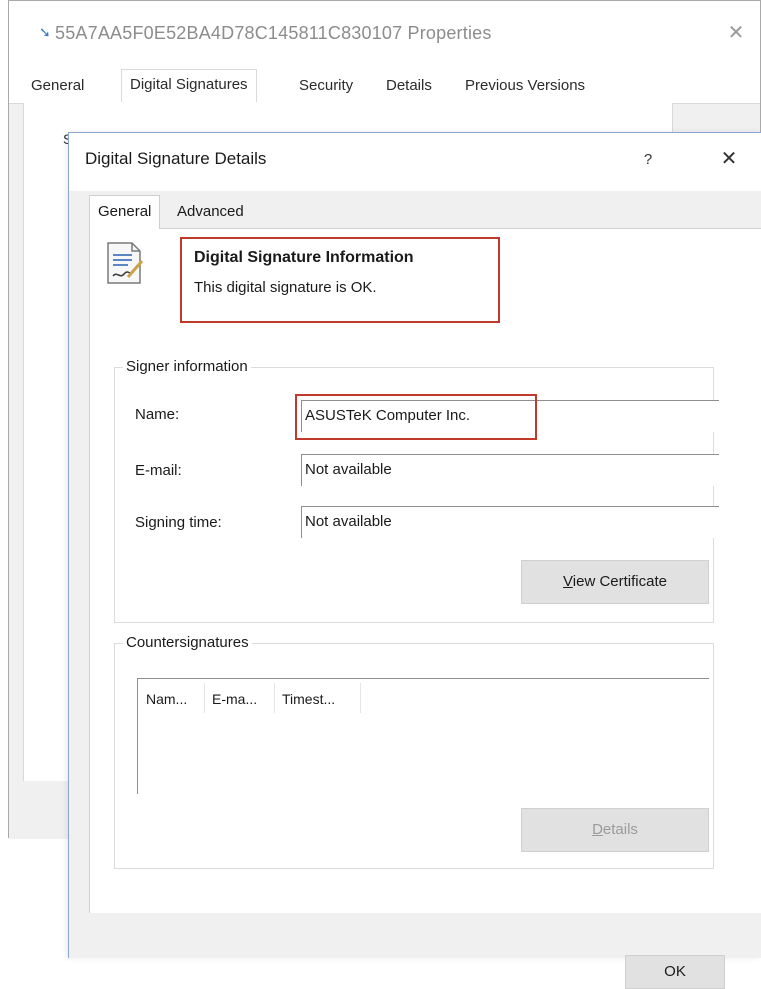 This screenshot has height=989, width=761. Describe the element at coordinates (45, 32) in the screenshot. I see `file-icon: ➘` at that location.